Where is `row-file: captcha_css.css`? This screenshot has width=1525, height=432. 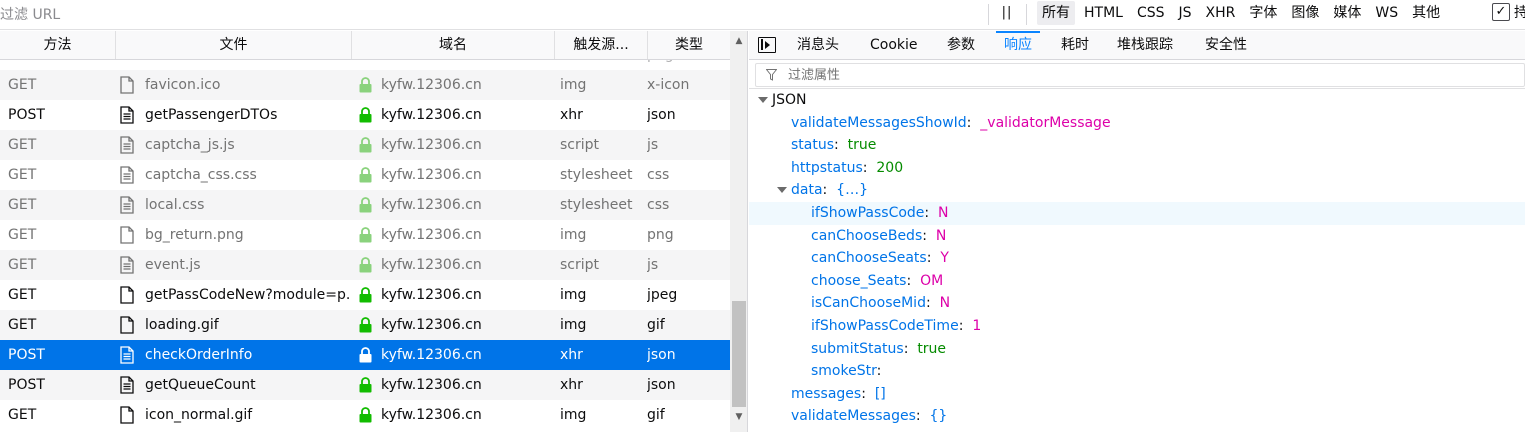
row-file: captcha_css.css is located at coordinates (235, 175).